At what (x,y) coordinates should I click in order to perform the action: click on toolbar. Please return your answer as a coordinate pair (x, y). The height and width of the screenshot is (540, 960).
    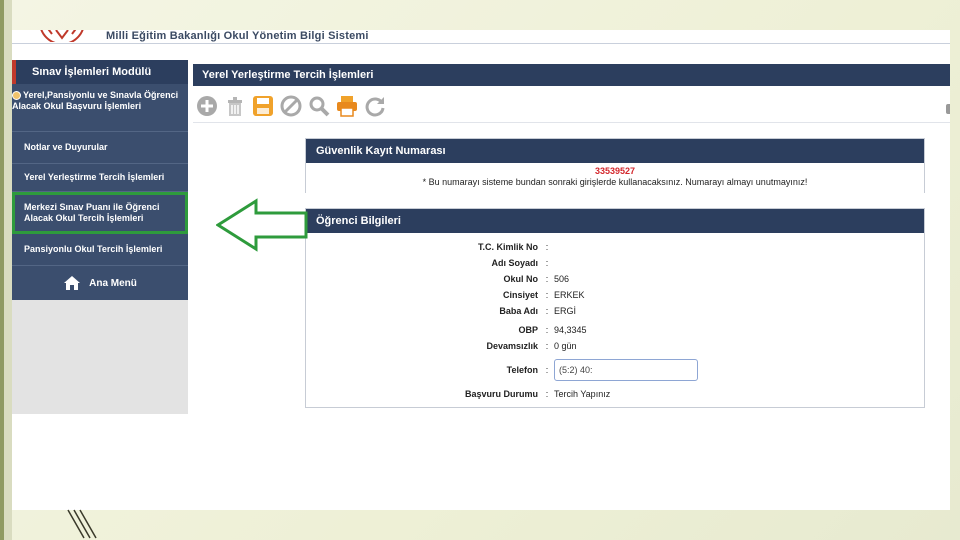
    Looking at the image, I should click on (291, 106).